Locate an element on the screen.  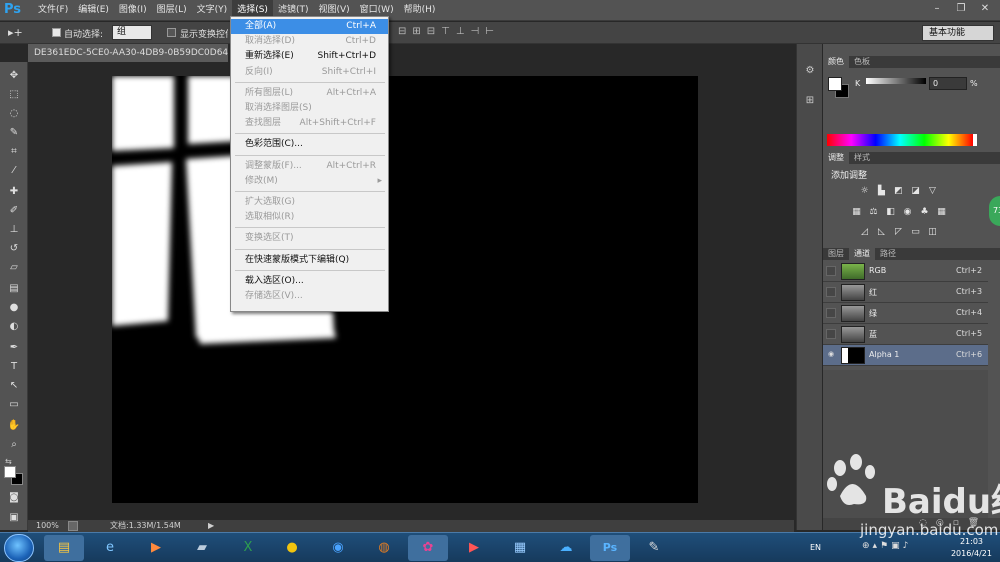
invert-icon: ◿ is located at coordinates (864, 232).